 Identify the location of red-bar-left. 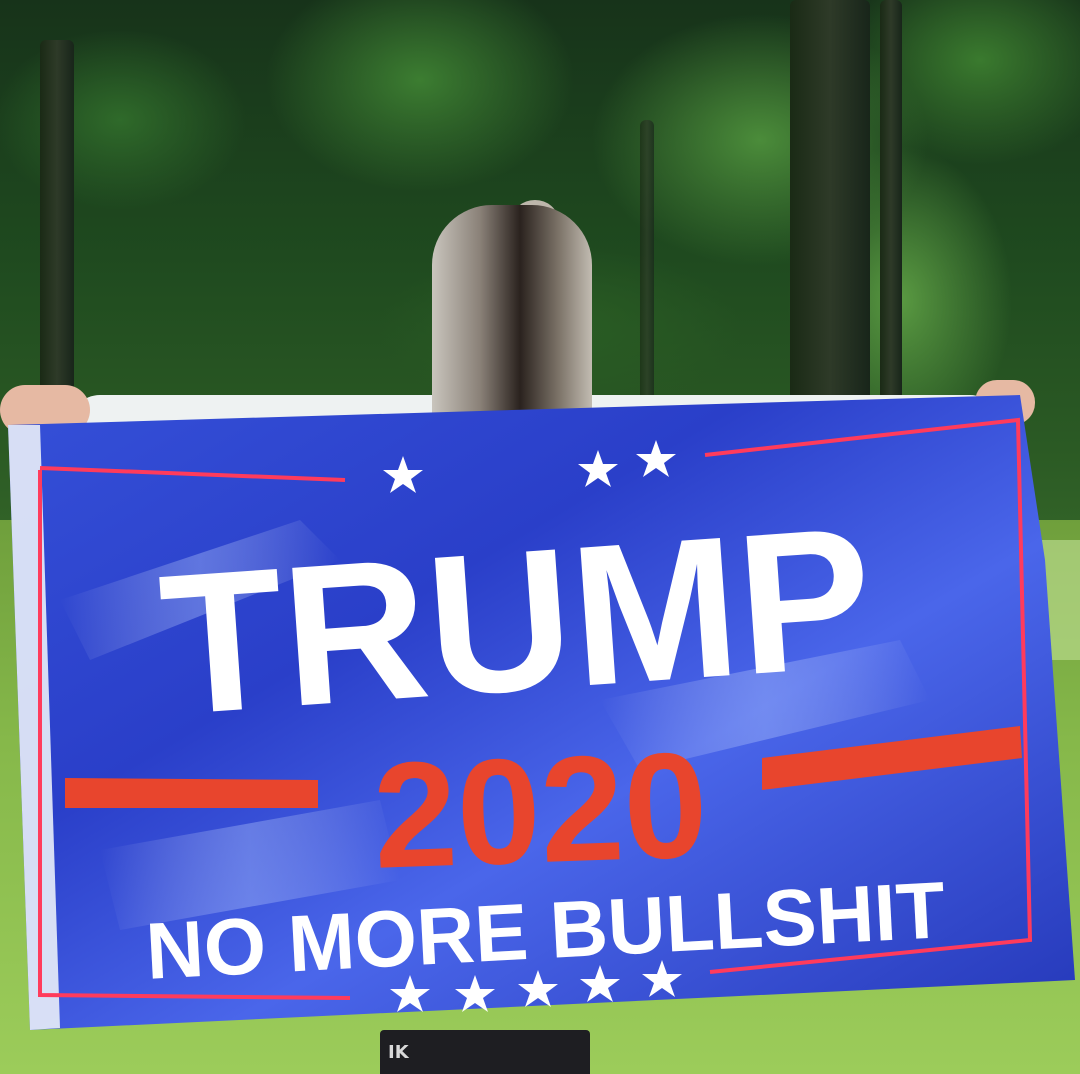
(191, 793).